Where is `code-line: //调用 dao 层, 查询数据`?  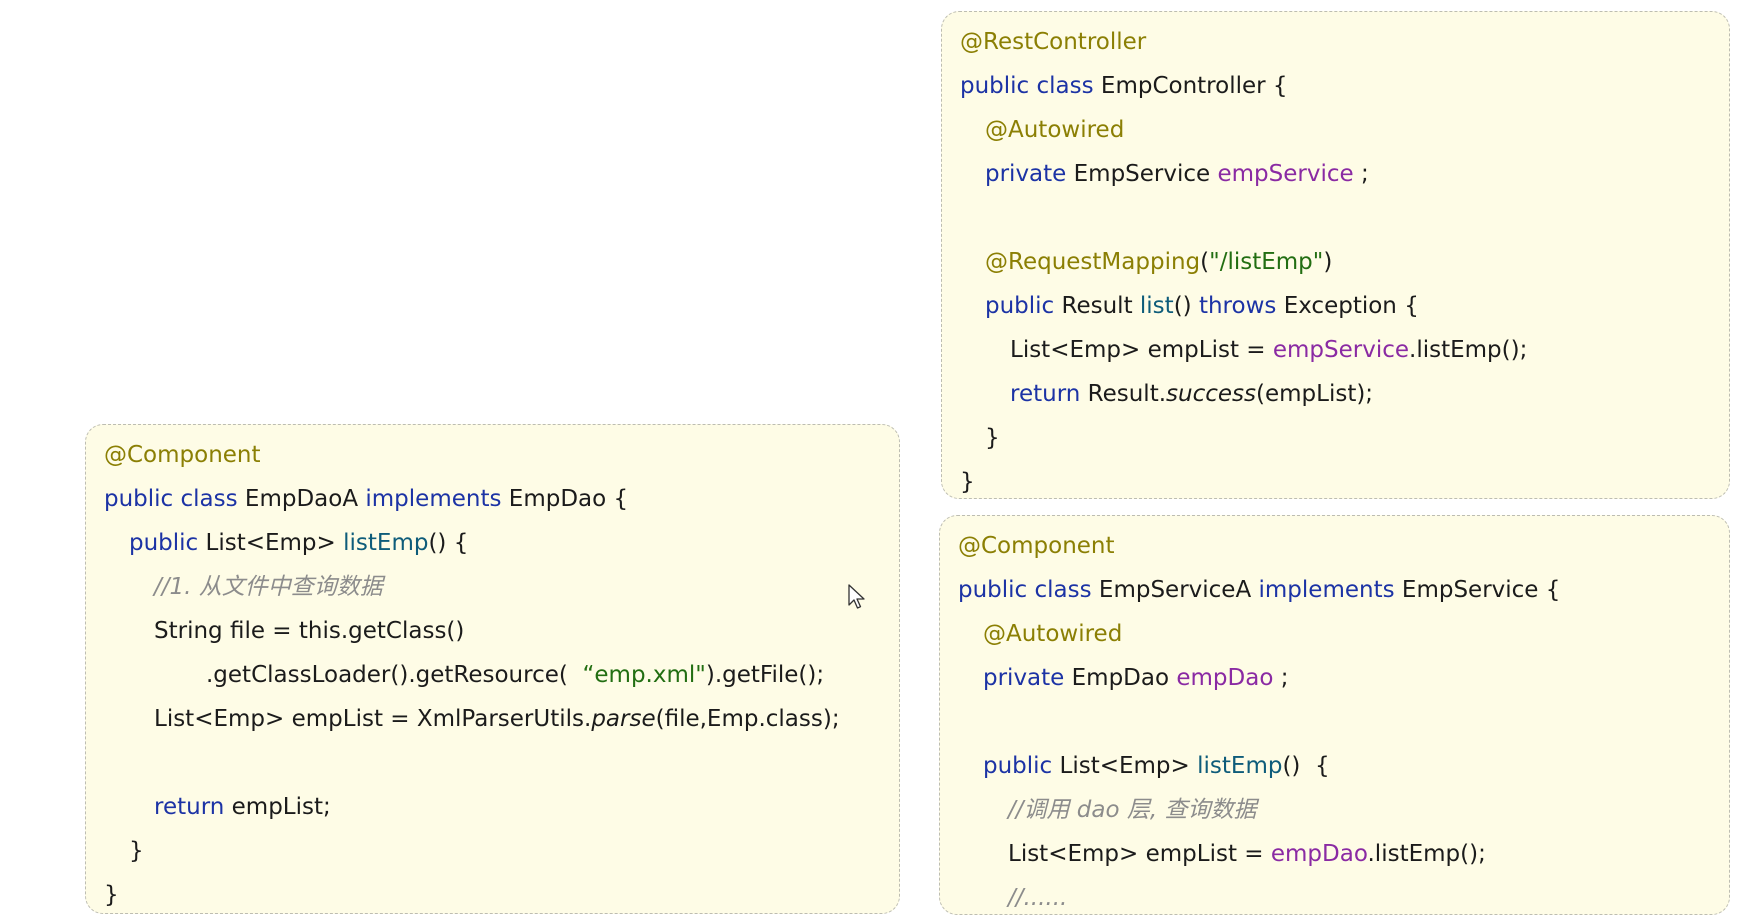
code-line: //调用 dao 层, 查询数据 is located at coordinates (1334, 810).